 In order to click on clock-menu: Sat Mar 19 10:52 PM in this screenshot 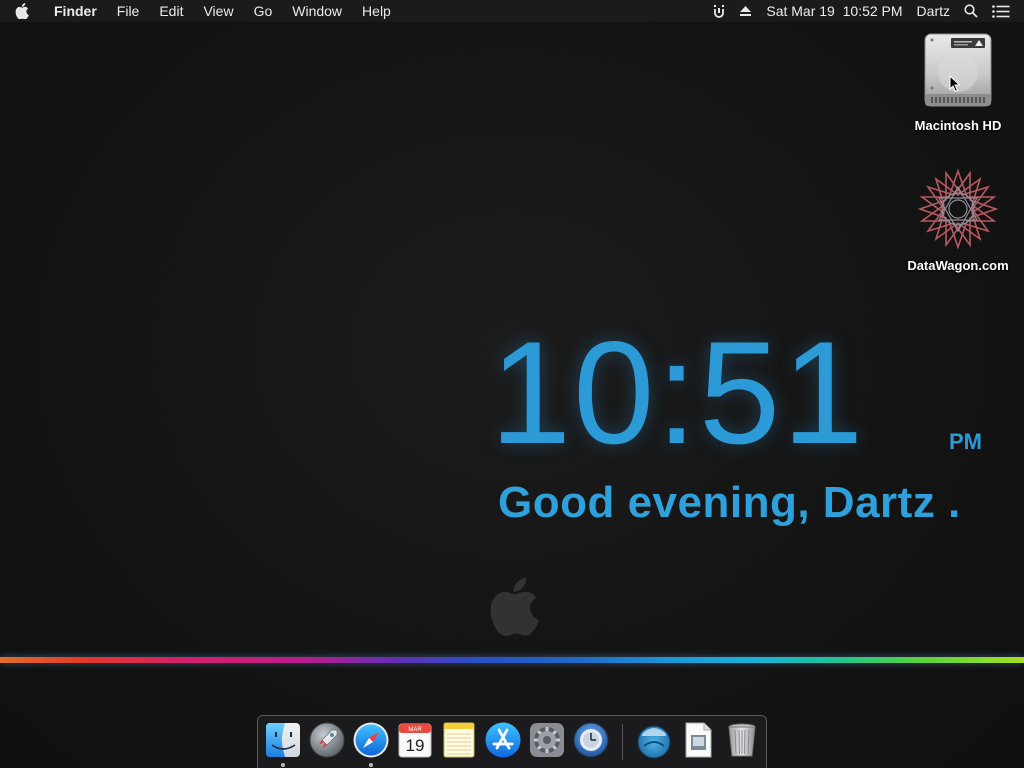, I will do `click(834, 11)`.